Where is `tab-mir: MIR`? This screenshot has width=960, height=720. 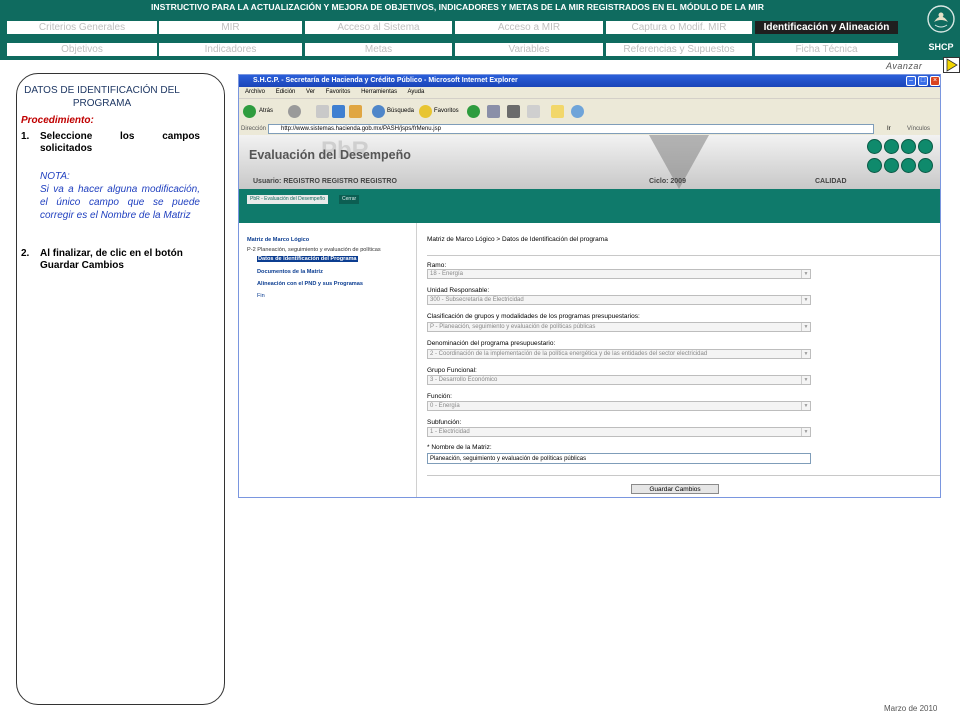
tab-mir: MIR is located at coordinates (230, 27).